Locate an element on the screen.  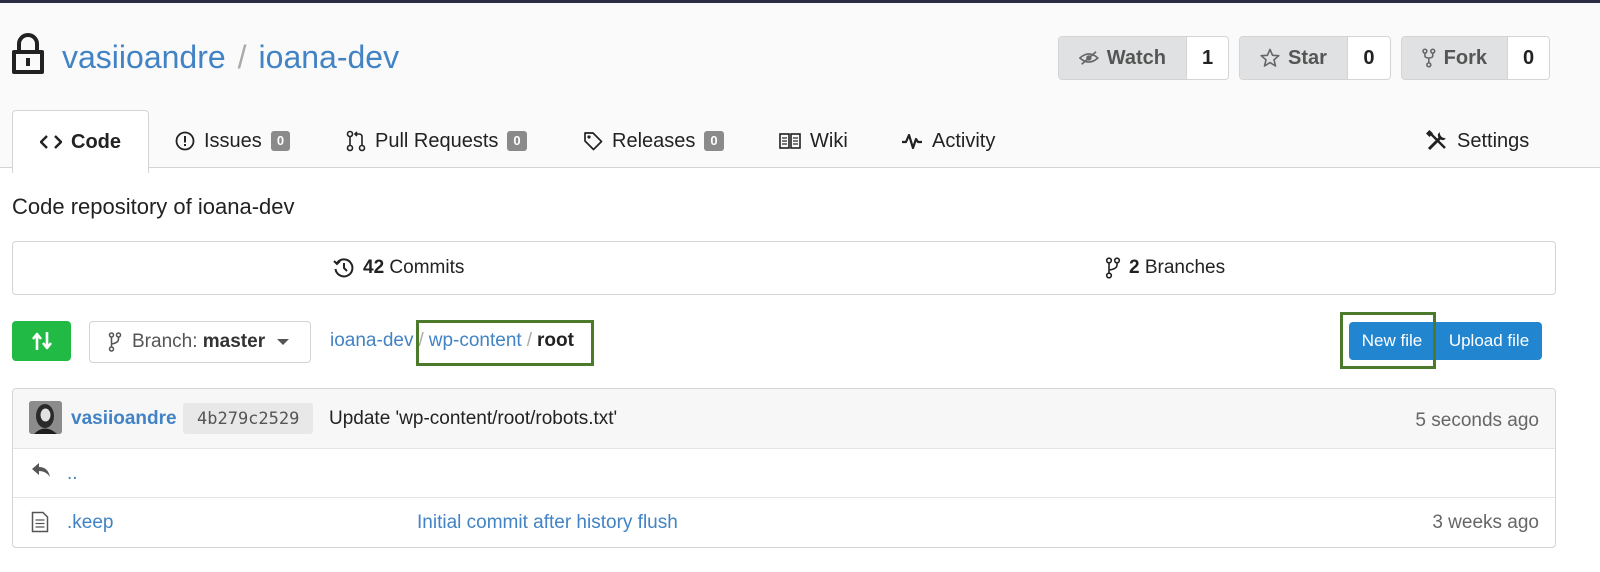
tab-activity-label: Activity is located at coordinates (964, 140).